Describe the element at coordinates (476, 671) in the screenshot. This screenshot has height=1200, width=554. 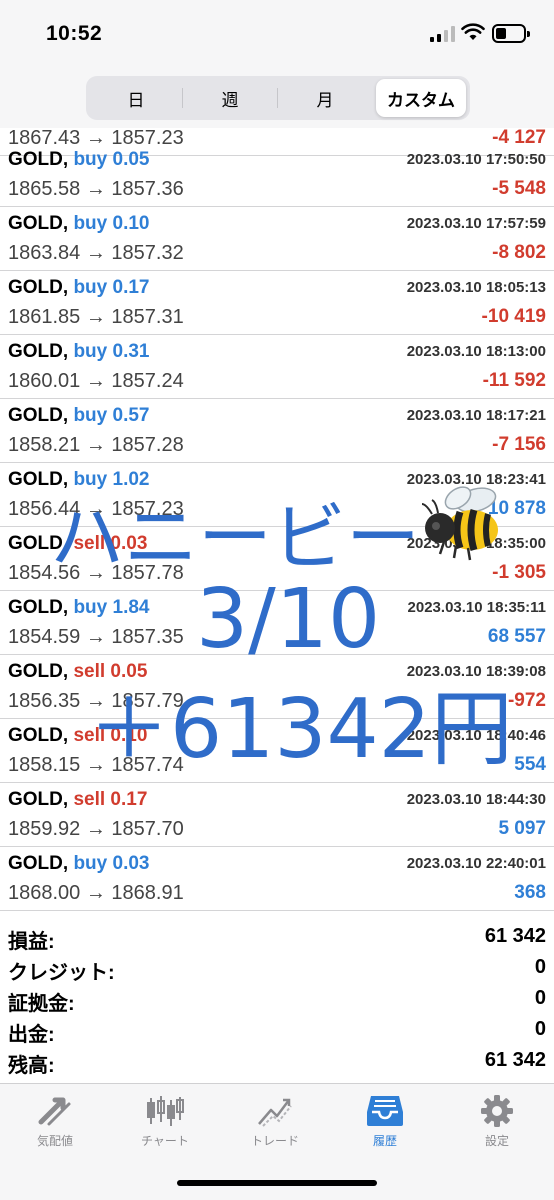
I see `trade-time: 2023.03.10 18:39:08` at that location.